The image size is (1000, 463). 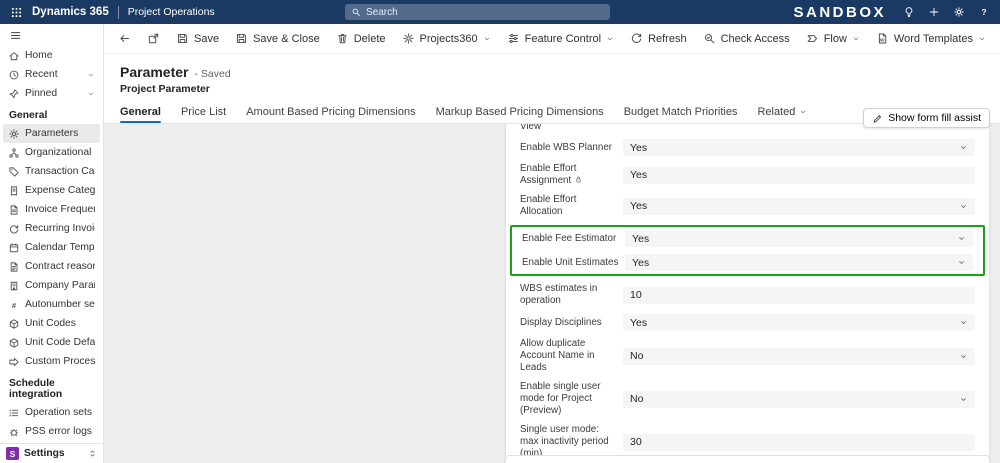 What do you see at coordinates (563, 38) in the screenshot?
I see `command-label: Feature Control` at bounding box center [563, 38].